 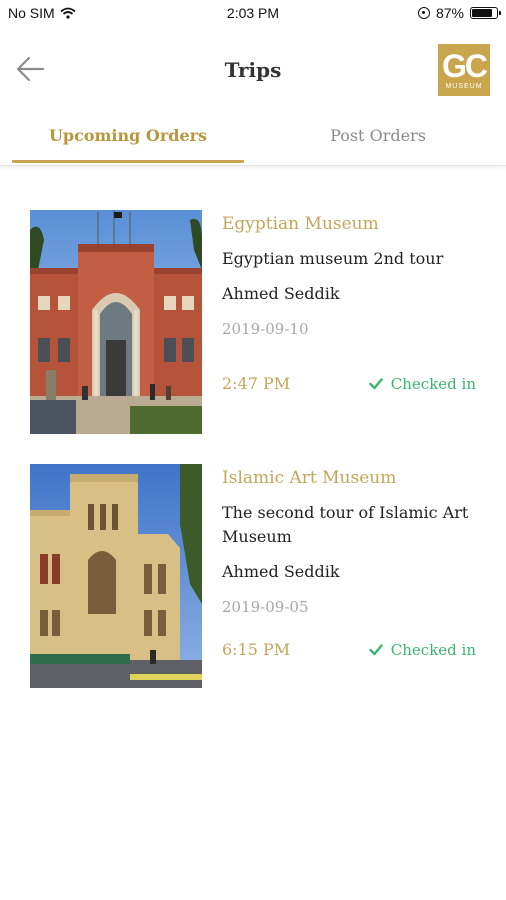 What do you see at coordinates (449, 13) in the screenshot?
I see `battery-percent: 87%` at bounding box center [449, 13].